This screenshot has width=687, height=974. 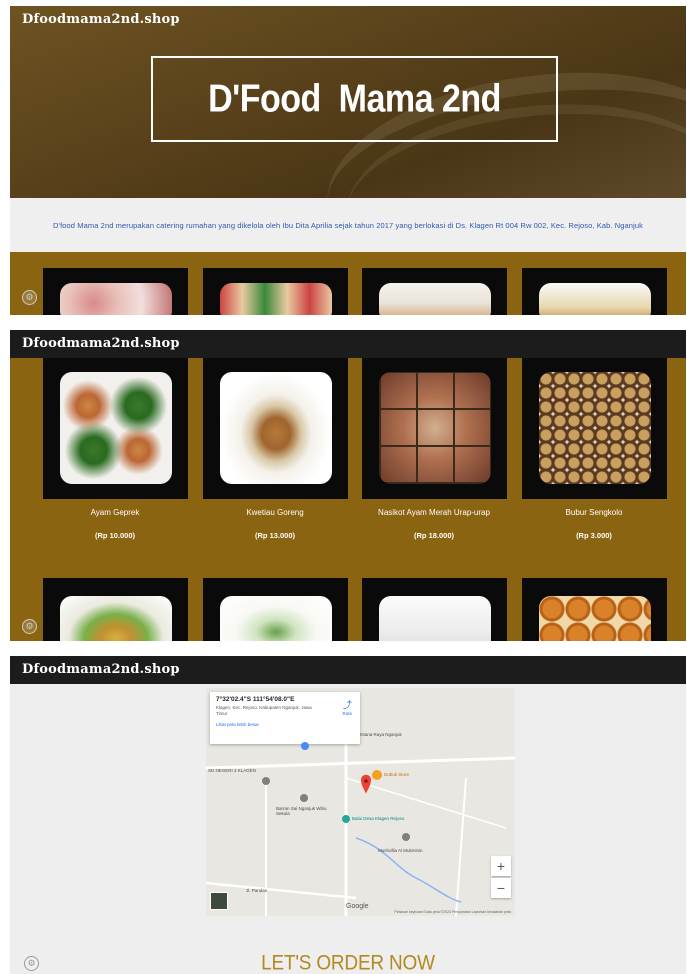 I want to click on food-price: (Rp 10.000), so click(x=115, y=535).